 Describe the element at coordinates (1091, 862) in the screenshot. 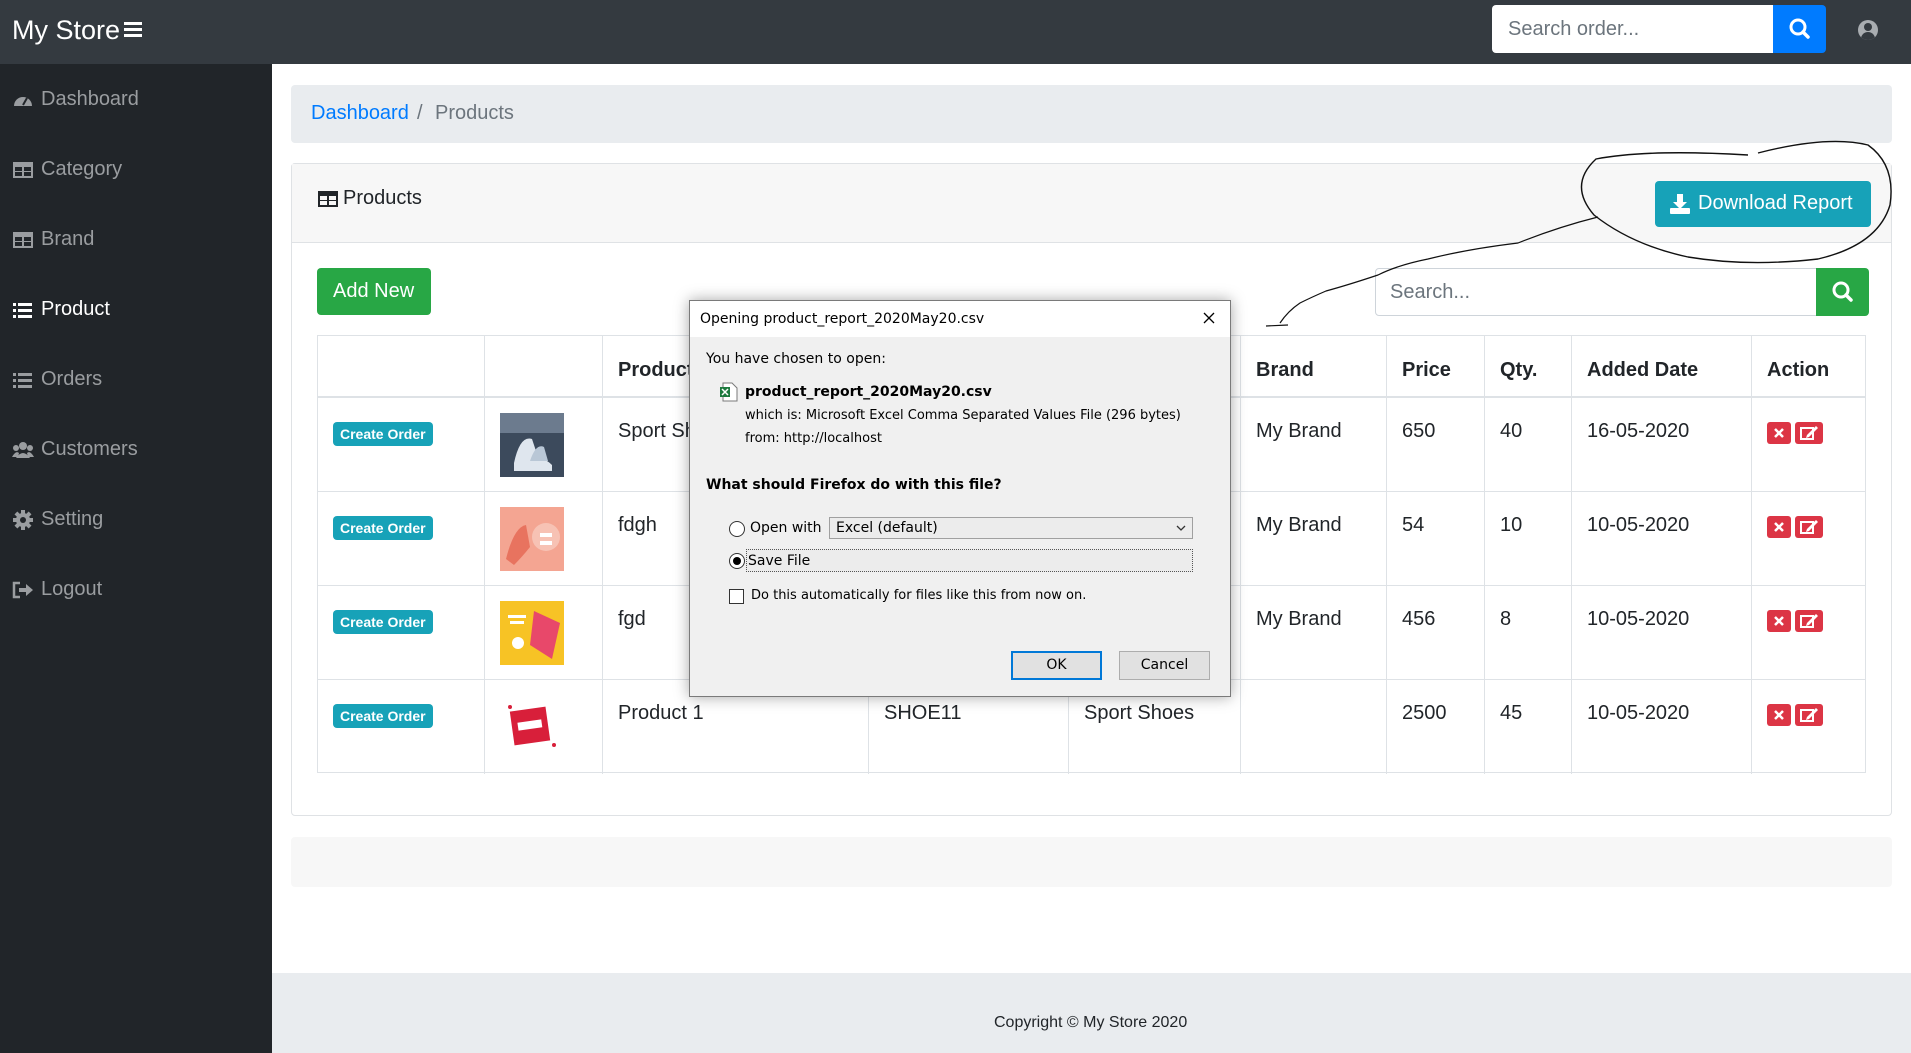

I see `card-footer` at that location.